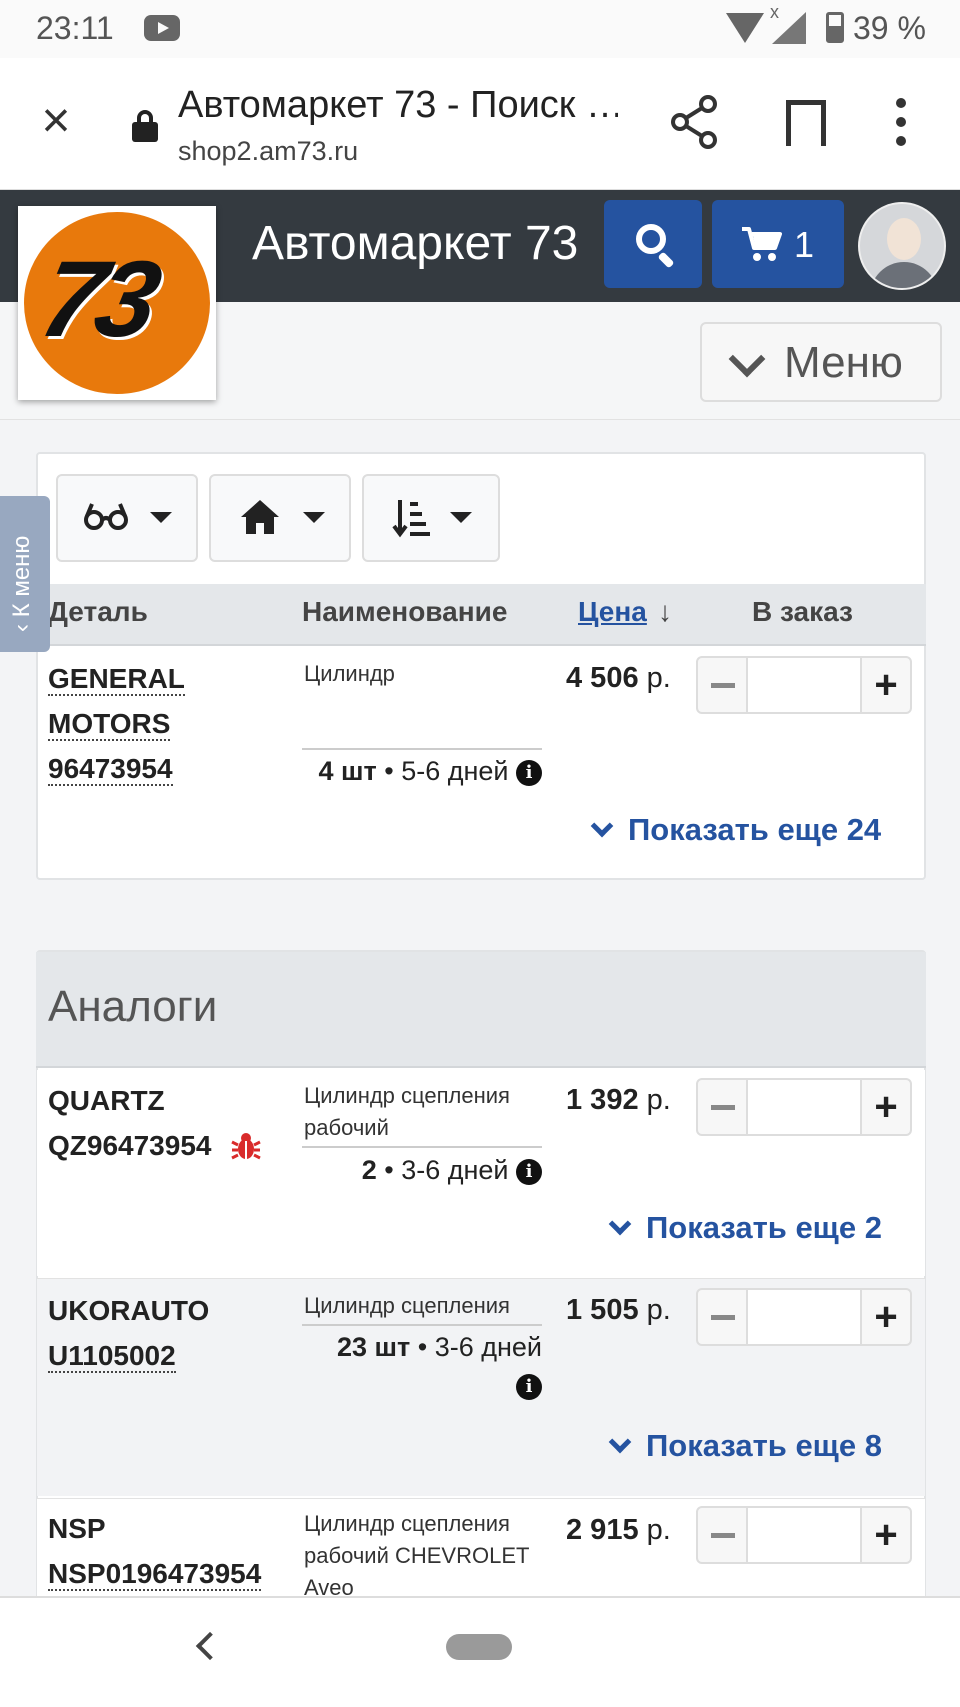  I want to click on analogs-title: Аналоги, so click(133, 1006).